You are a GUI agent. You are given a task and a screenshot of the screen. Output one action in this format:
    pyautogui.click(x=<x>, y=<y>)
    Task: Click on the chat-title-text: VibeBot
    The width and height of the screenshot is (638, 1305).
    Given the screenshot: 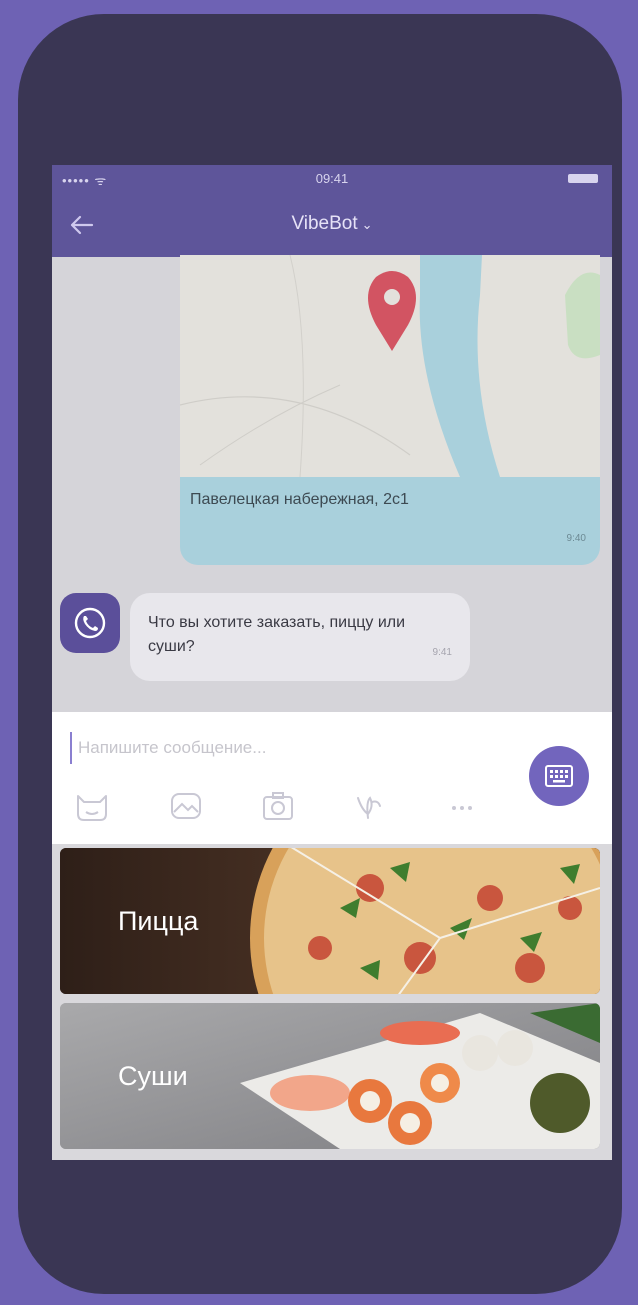 What is the action you would take?
    pyautogui.click(x=324, y=223)
    